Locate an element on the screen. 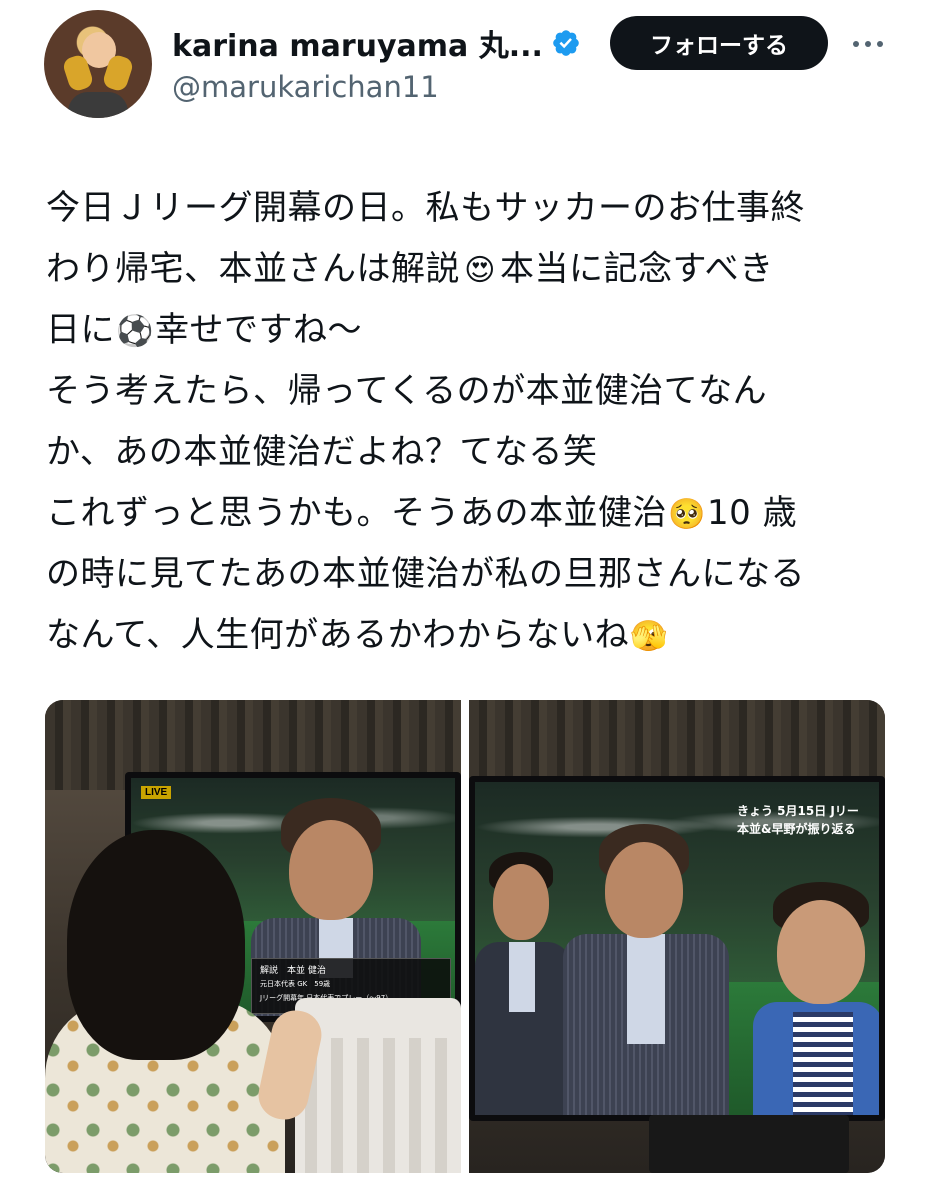 The height and width of the screenshot is (1200, 927). person-center-shirt is located at coordinates (646, 989).